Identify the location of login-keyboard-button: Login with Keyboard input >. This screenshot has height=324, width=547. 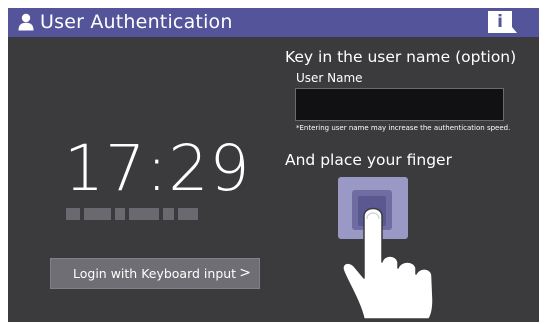
(155, 273).